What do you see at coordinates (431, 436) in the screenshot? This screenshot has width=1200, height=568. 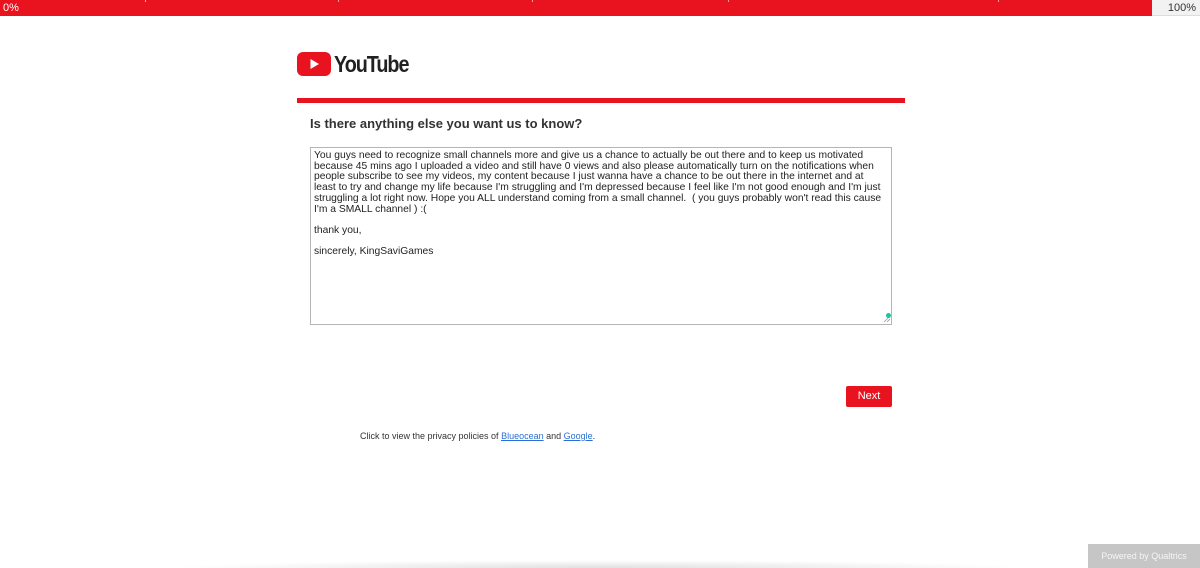 I see `privacy-prefix: Click to view the privacy policies of` at bounding box center [431, 436].